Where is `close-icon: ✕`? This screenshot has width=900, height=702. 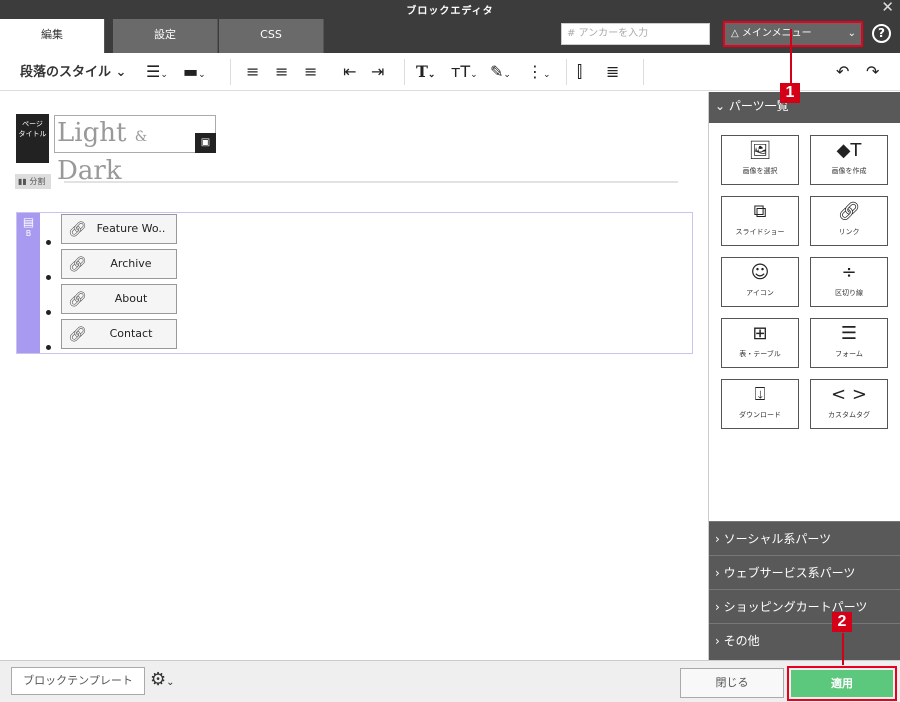
close-icon: ✕ is located at coordinates (887, 8).